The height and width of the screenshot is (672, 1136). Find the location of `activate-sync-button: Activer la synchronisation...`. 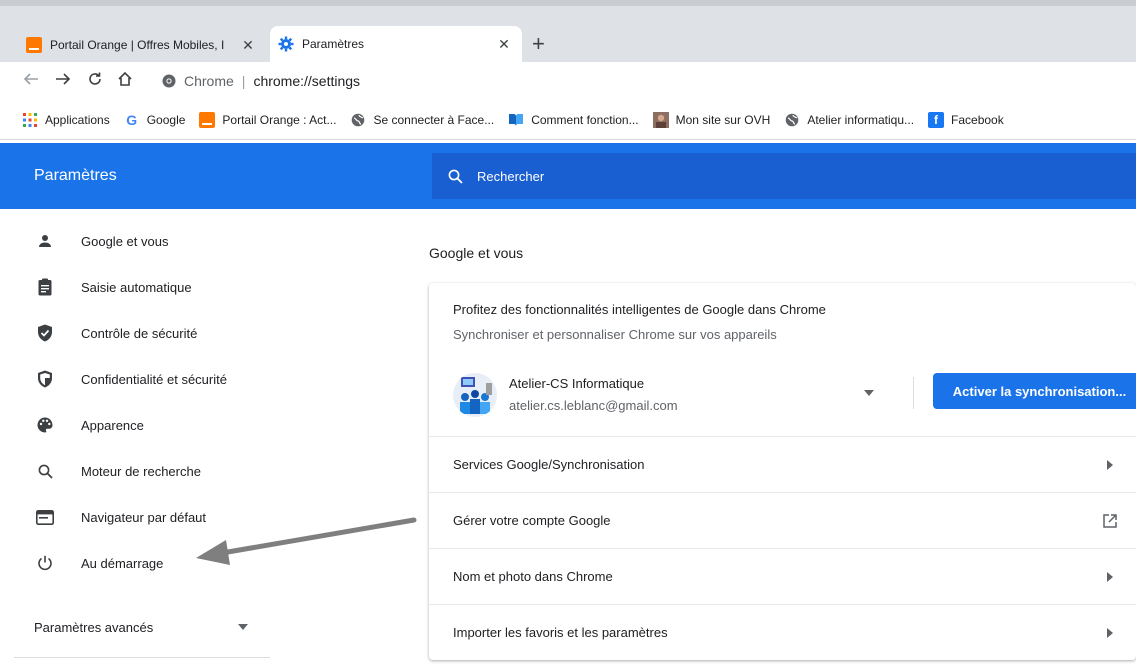

activate-sync-button: Activer la synchronisation... is located at coordinates (1034, 391).